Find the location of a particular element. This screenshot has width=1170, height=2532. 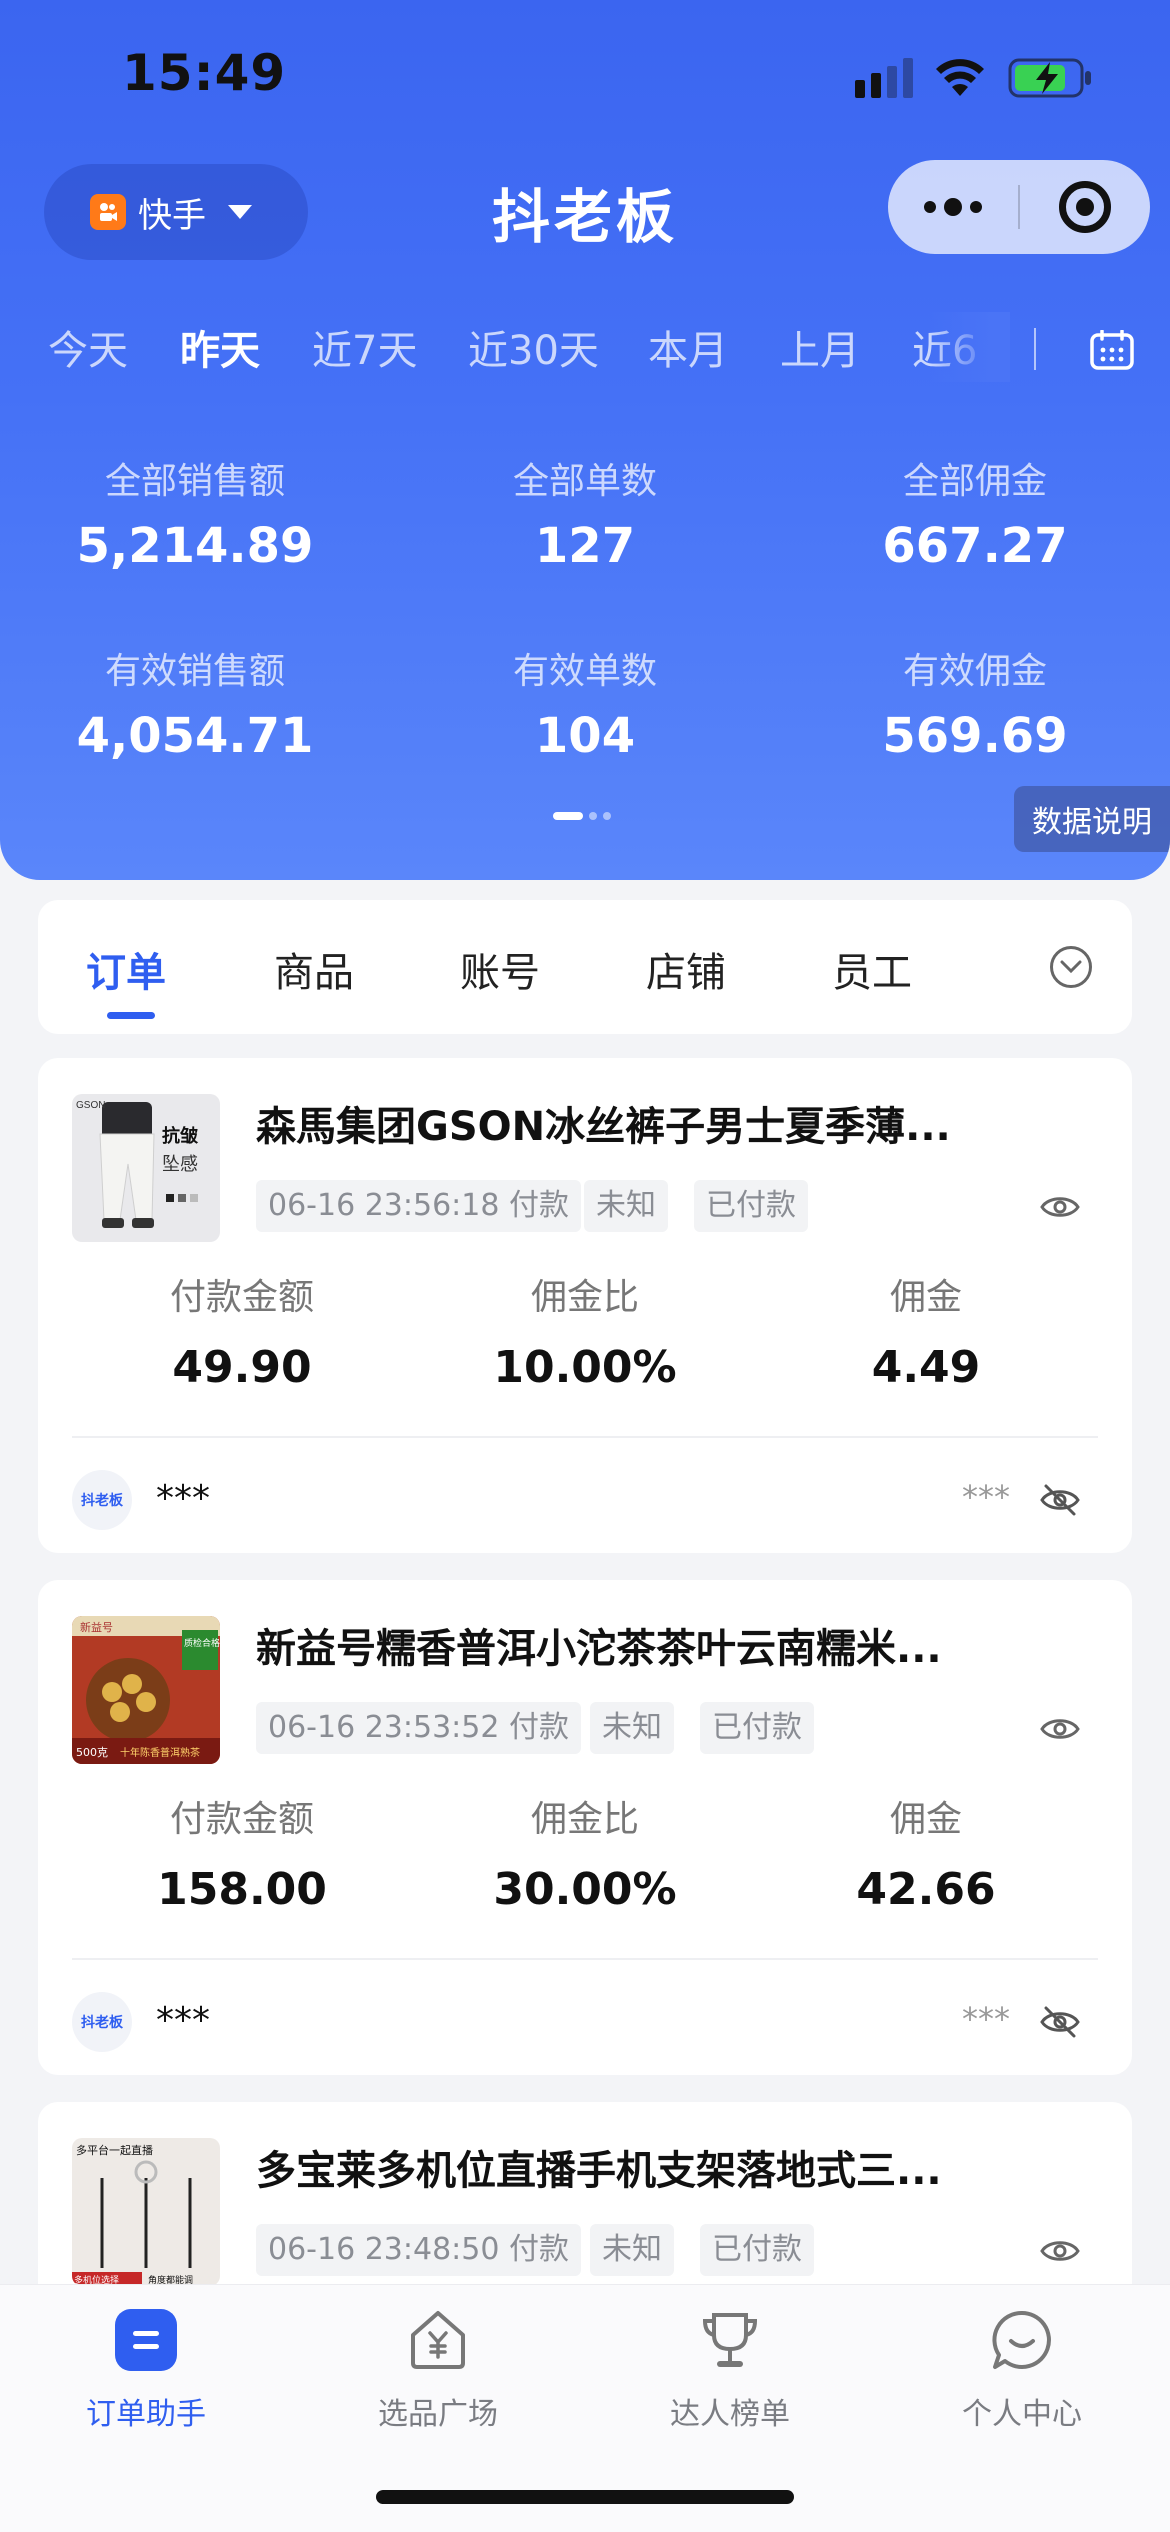

thumb-text-1: 抗皱 is located at coordinates (180, 1136).